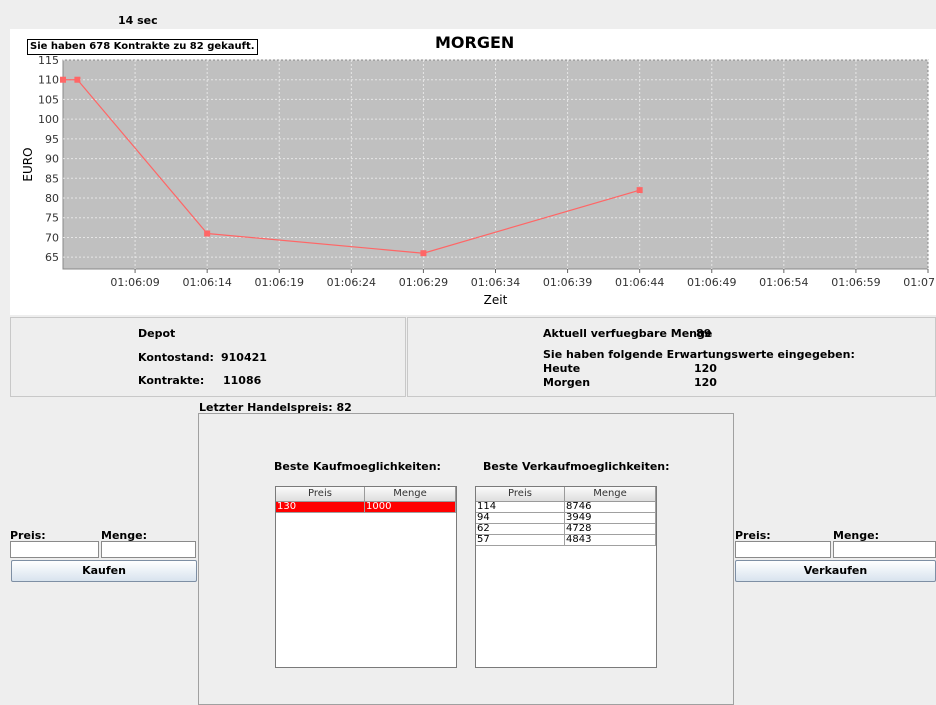 This screenshot has height=705, width=936. What do you see at coordinates (410, 507) in the screenshot?
I see `table-cell: 1000` at bounding box center [410, 507].